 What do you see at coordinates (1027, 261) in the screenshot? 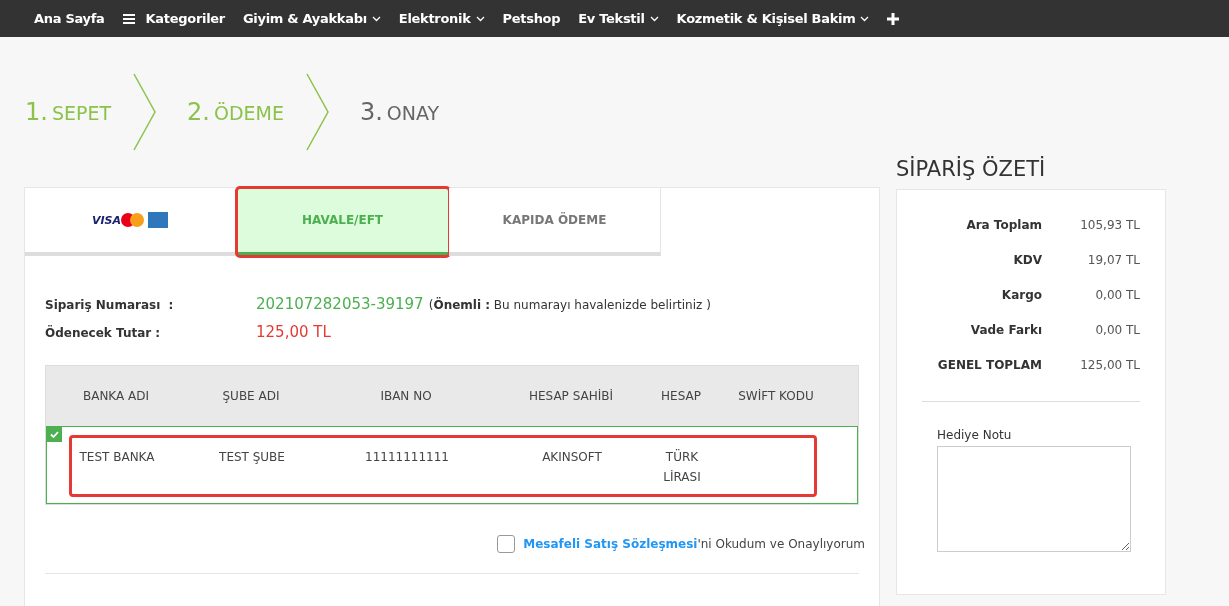
I see `summary-label: KDV` at bounding box center [1027, 261].